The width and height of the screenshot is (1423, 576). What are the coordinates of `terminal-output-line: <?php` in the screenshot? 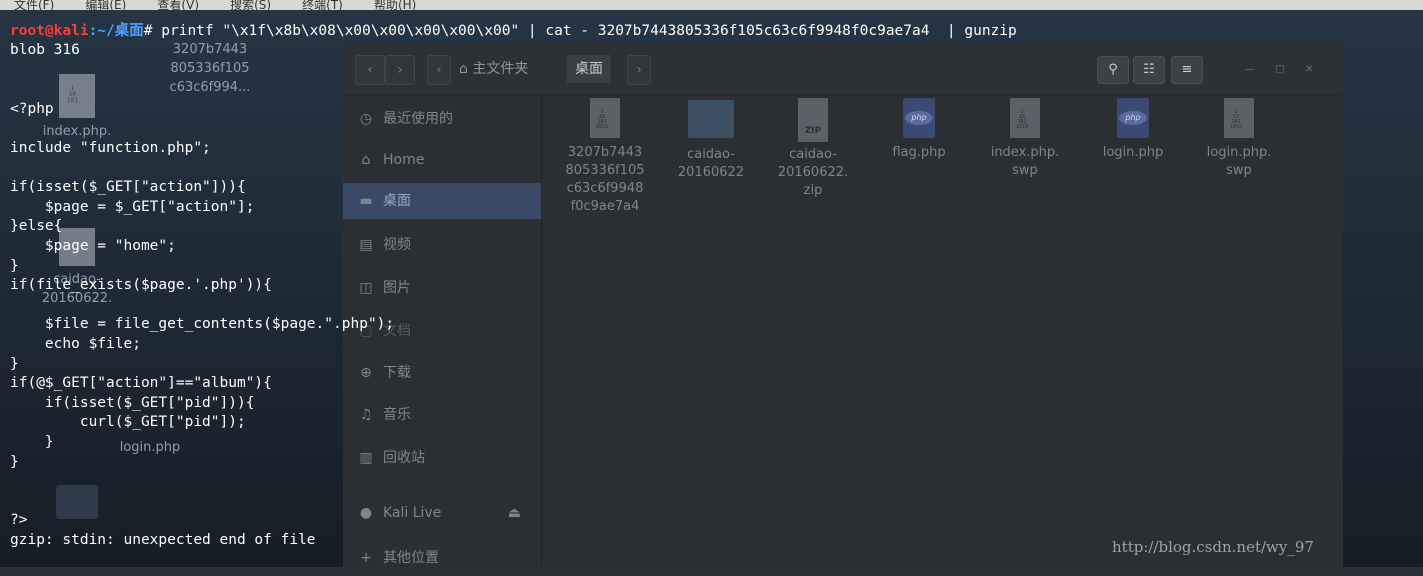 It's located at (32, 108).